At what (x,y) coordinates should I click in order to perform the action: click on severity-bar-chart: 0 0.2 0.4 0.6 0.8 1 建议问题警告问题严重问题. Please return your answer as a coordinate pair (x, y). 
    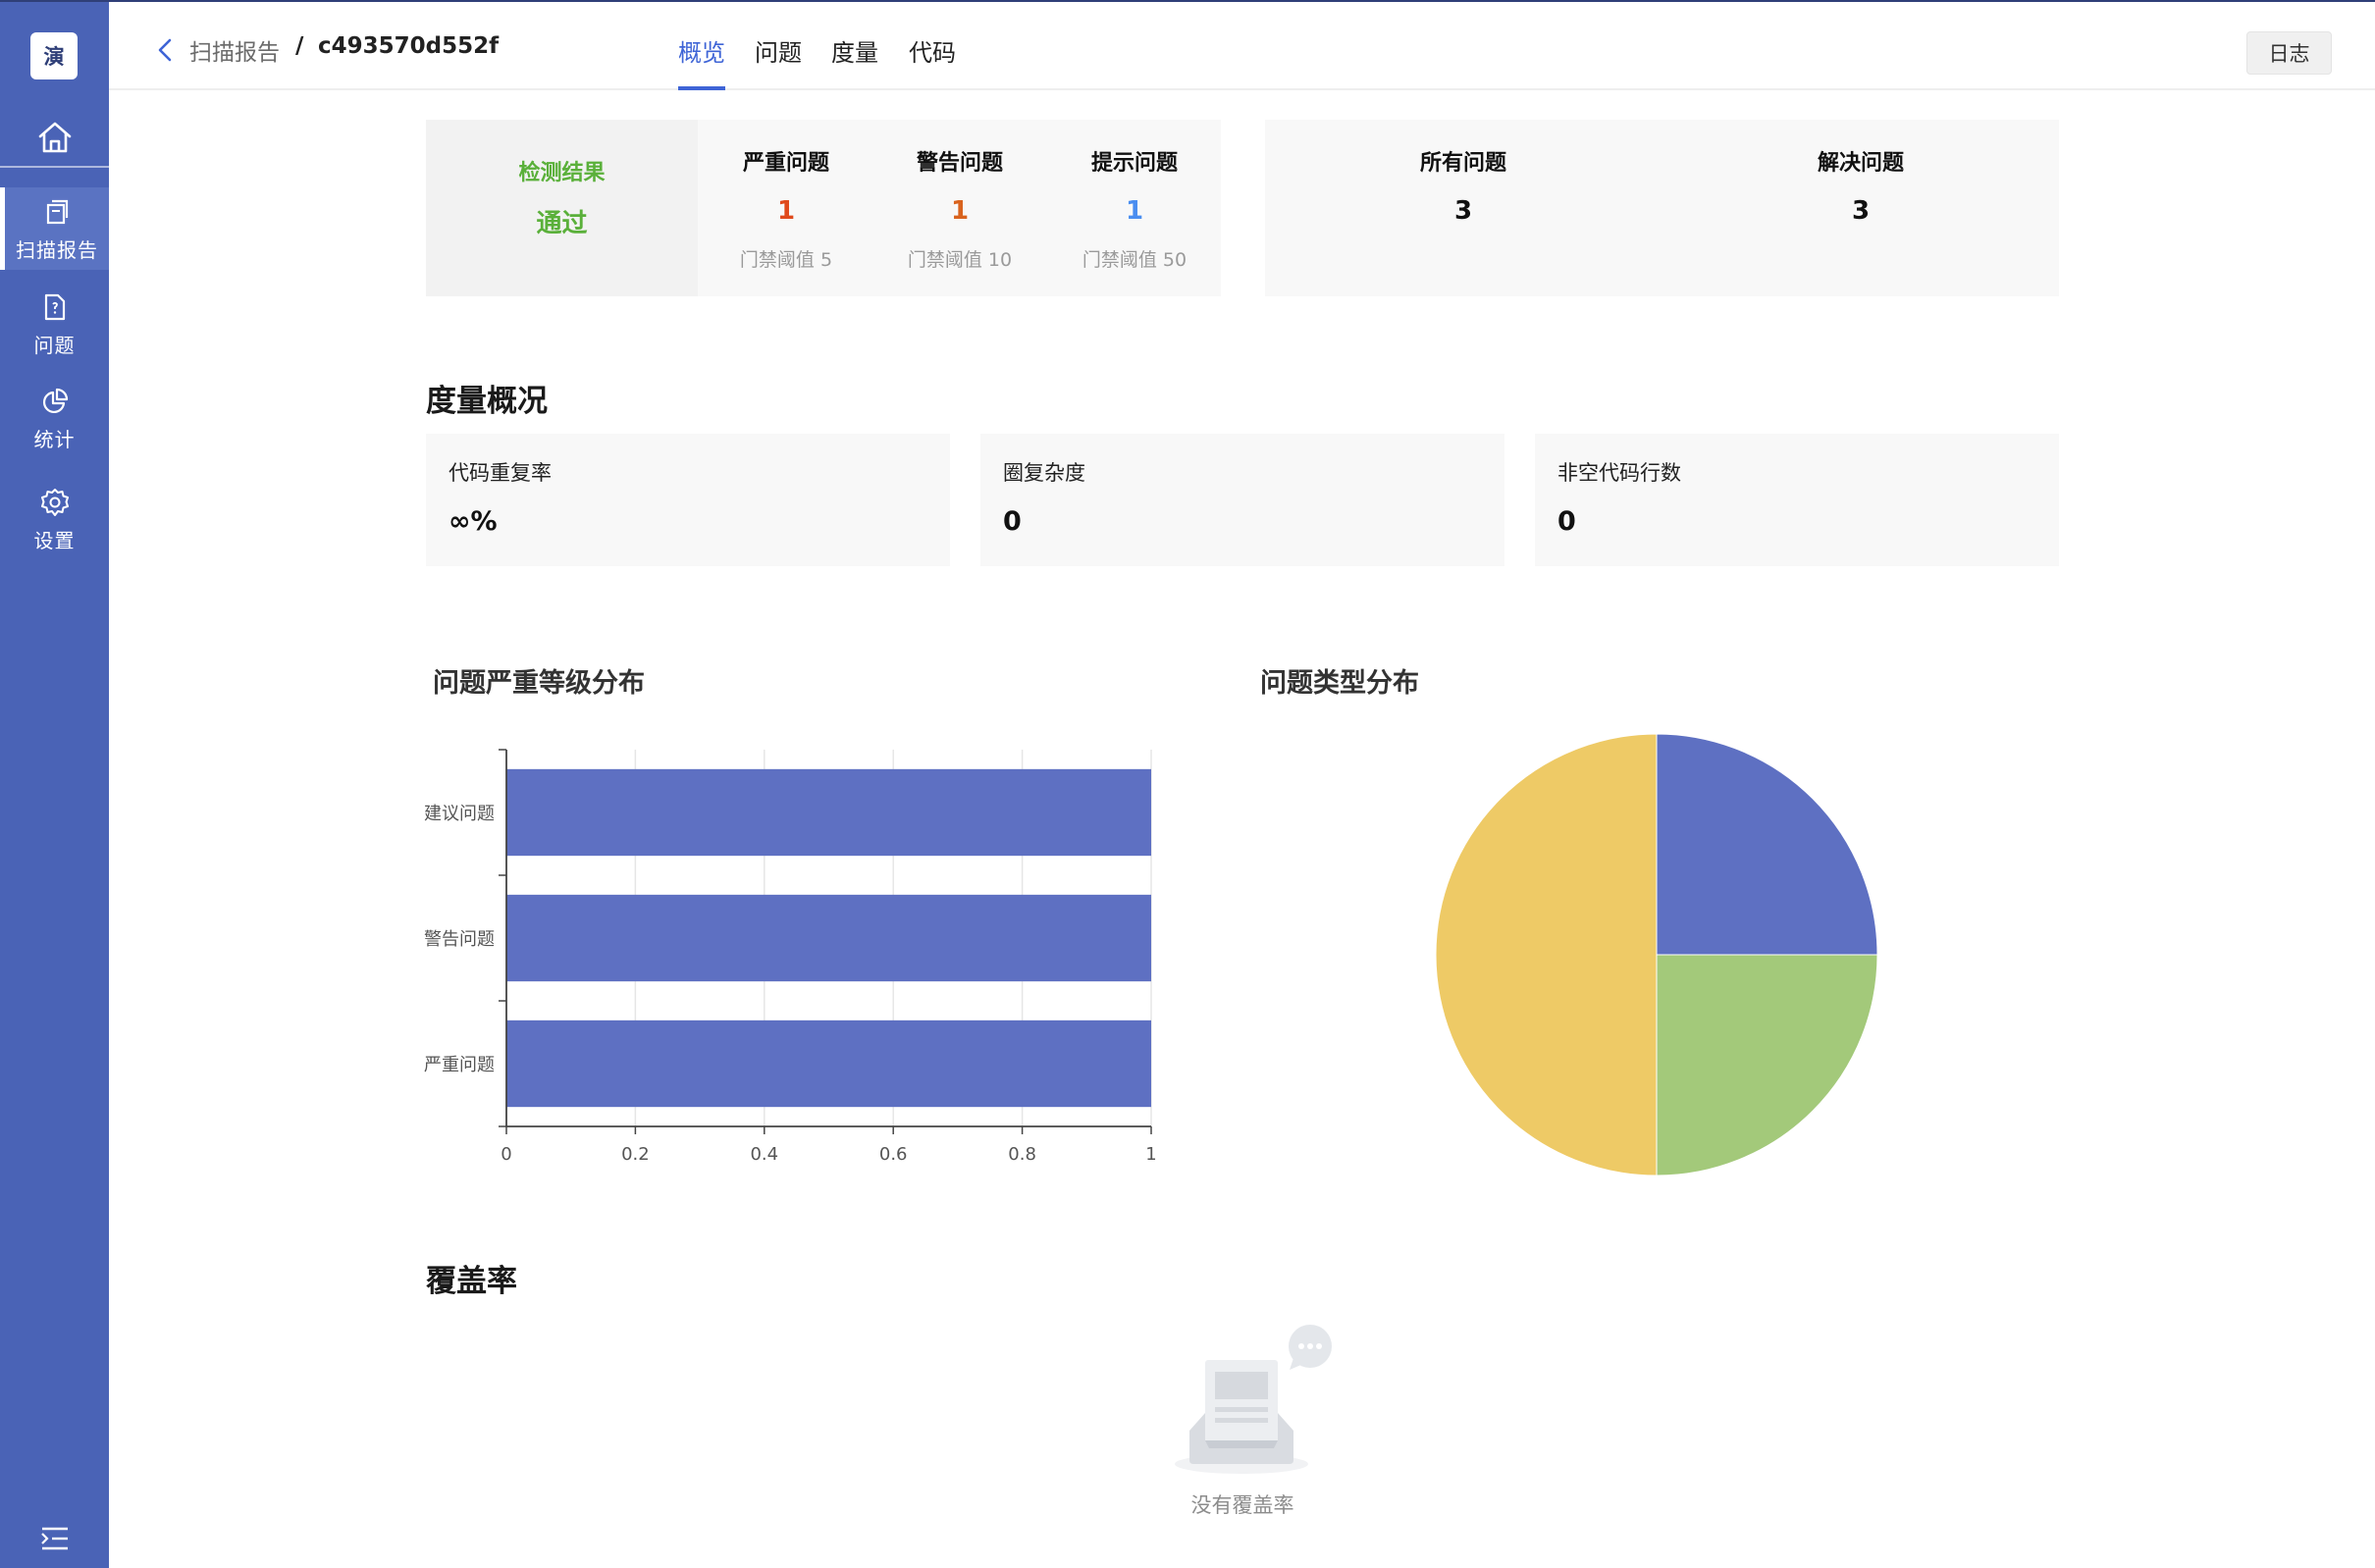
    Looking at the image, I should click on (790, 957).